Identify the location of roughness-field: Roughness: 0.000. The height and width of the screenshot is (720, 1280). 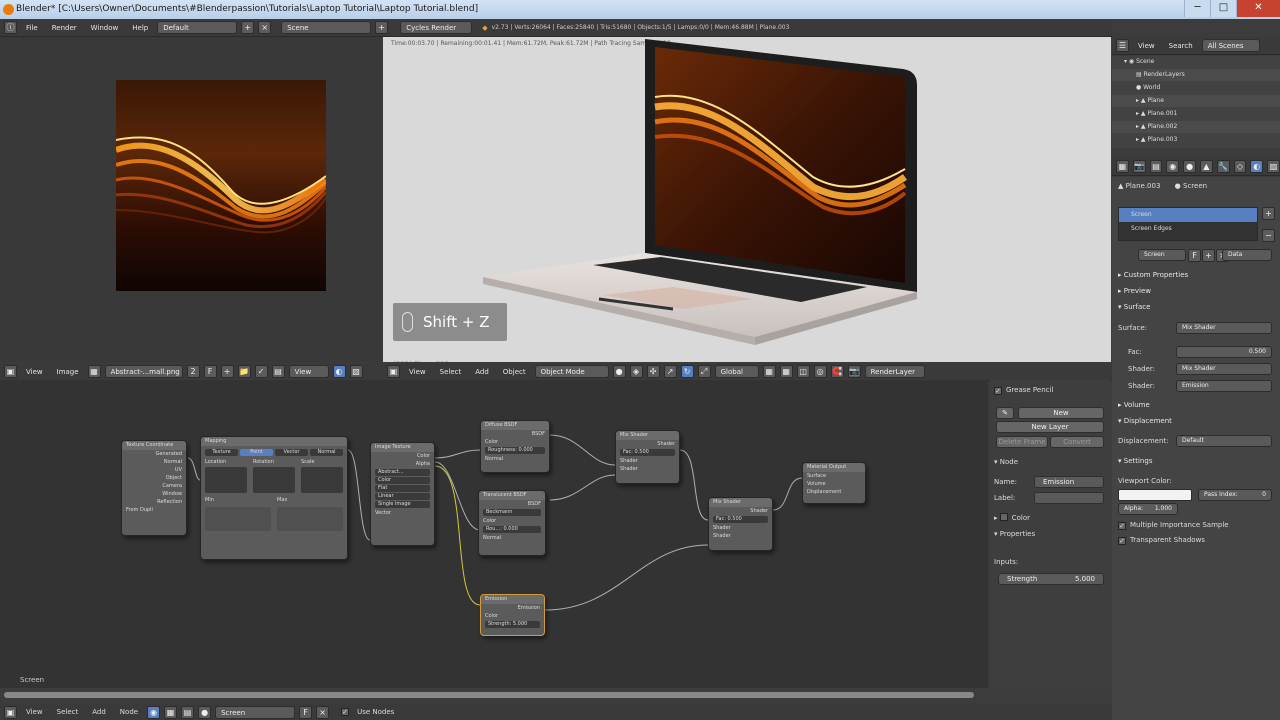
(515, 450).